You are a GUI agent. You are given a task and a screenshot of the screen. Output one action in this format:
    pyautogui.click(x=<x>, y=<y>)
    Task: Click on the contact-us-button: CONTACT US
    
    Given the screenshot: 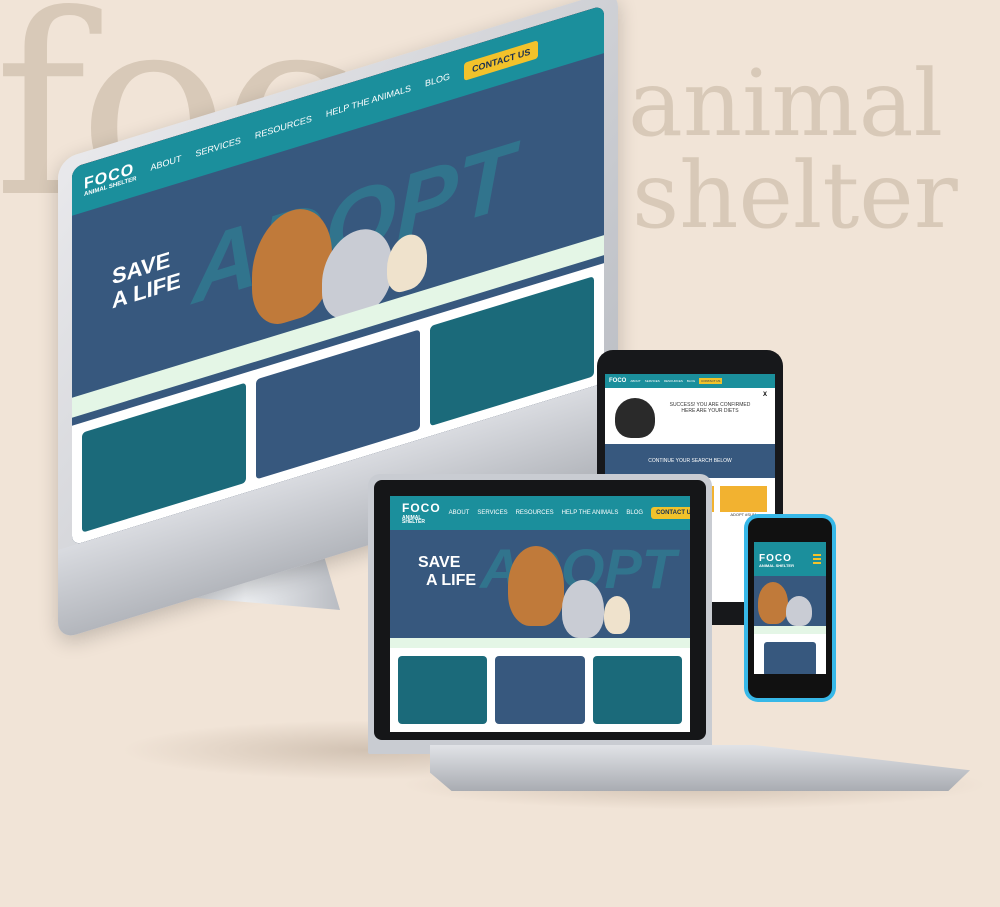 What is the action you would take?
    pyautogui.click(x=501, y=60)
    